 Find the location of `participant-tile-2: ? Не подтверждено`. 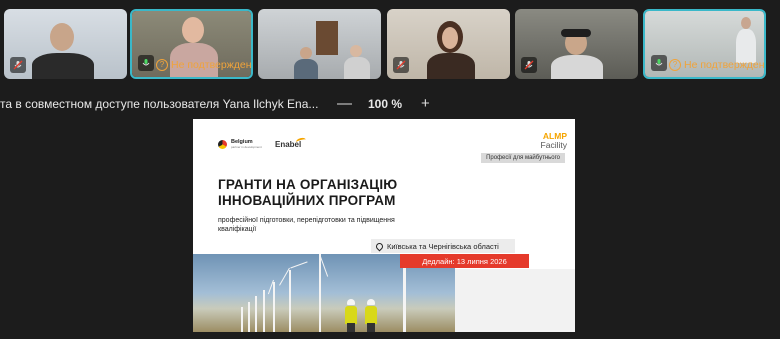

participant-tile-2: ? Не подтверждено is located at coordinates (191, 44).